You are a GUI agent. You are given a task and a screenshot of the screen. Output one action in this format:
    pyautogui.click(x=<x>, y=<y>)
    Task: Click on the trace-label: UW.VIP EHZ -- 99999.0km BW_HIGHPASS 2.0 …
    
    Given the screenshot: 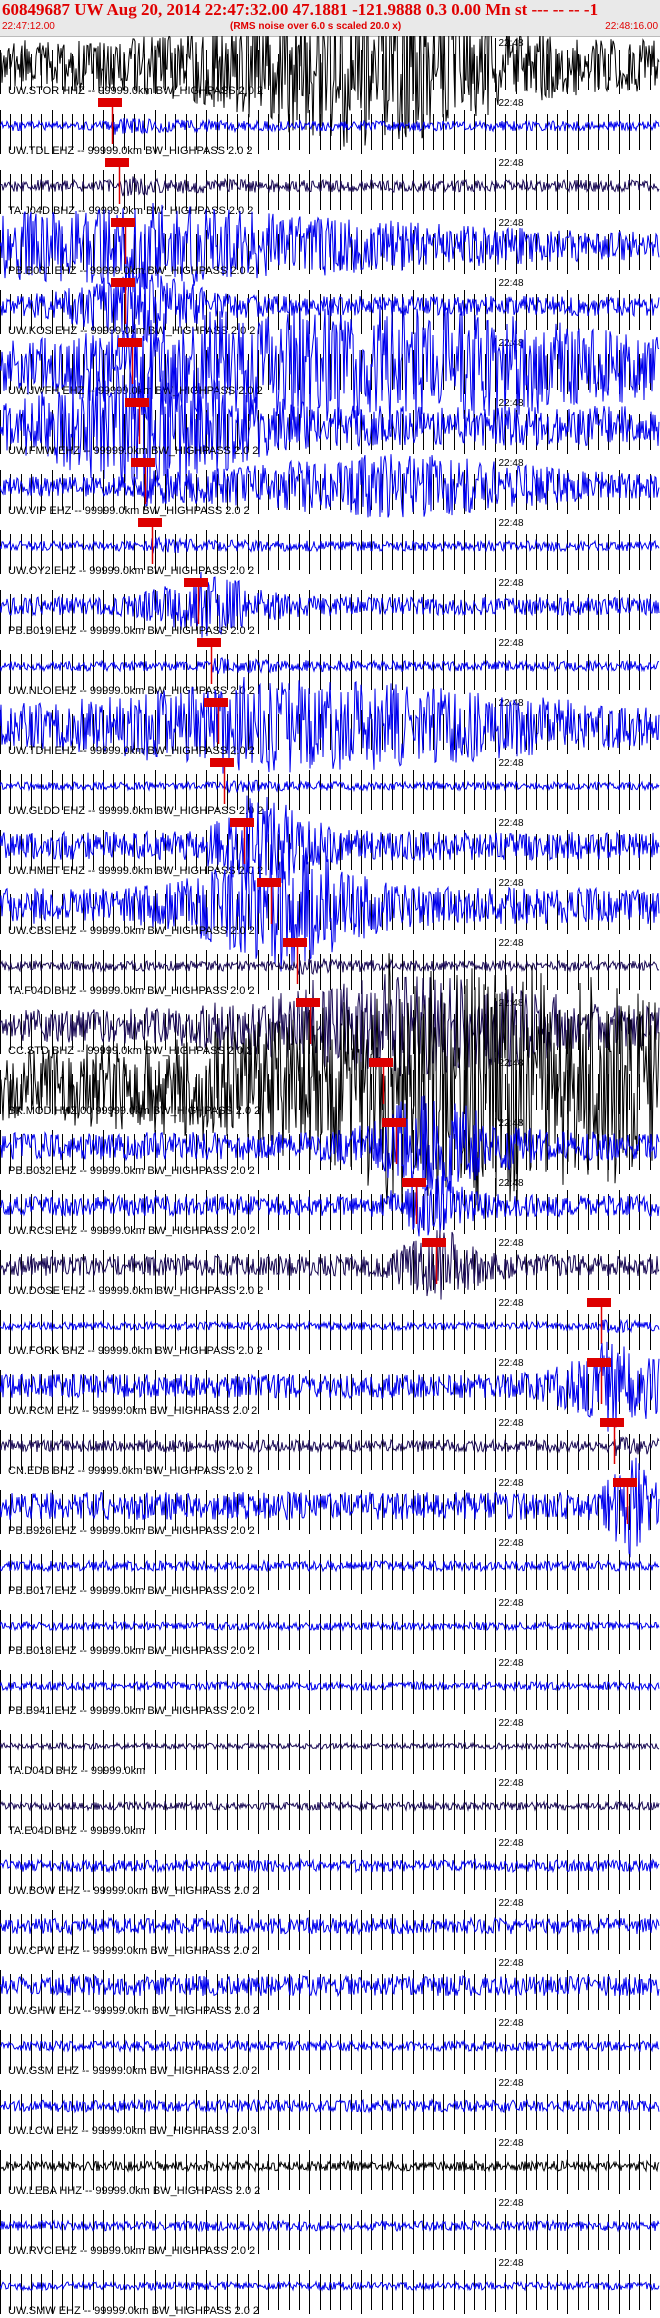 What is the action you would take?
    pyautogui.click(x=129, y=511)
    